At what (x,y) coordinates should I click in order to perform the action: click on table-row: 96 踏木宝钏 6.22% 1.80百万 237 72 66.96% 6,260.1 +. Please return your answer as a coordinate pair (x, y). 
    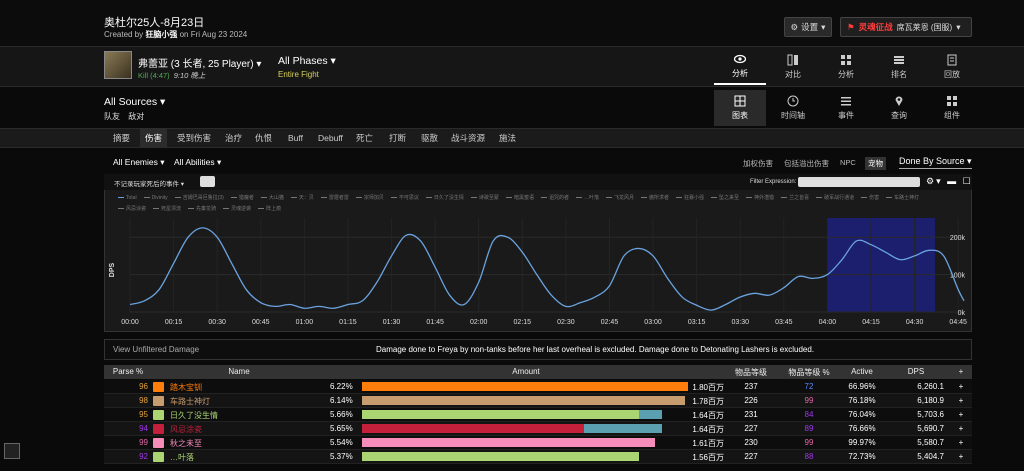
    Looking at the image, I should click on (538, 387).